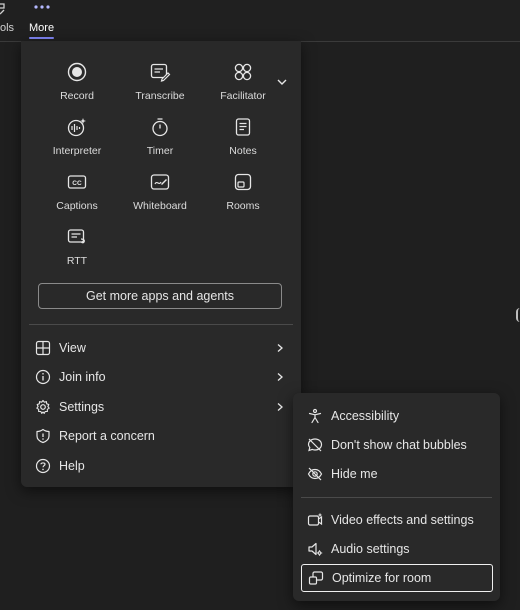 This screenshot has width=520, height=610. What do you see at coordinates (77, 87) in the screenshot?
I see `record-button: Record` at bounding box center [77, 87].